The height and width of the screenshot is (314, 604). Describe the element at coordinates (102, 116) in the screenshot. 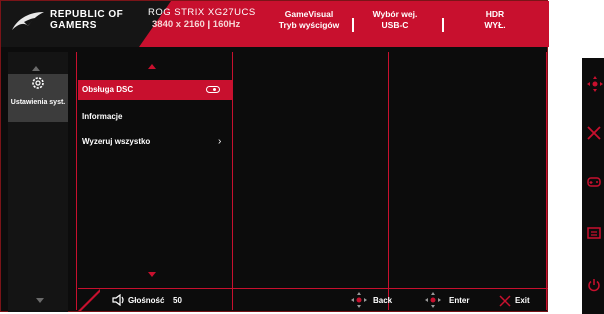

I see `menu-item-label: Informacje` at that location.